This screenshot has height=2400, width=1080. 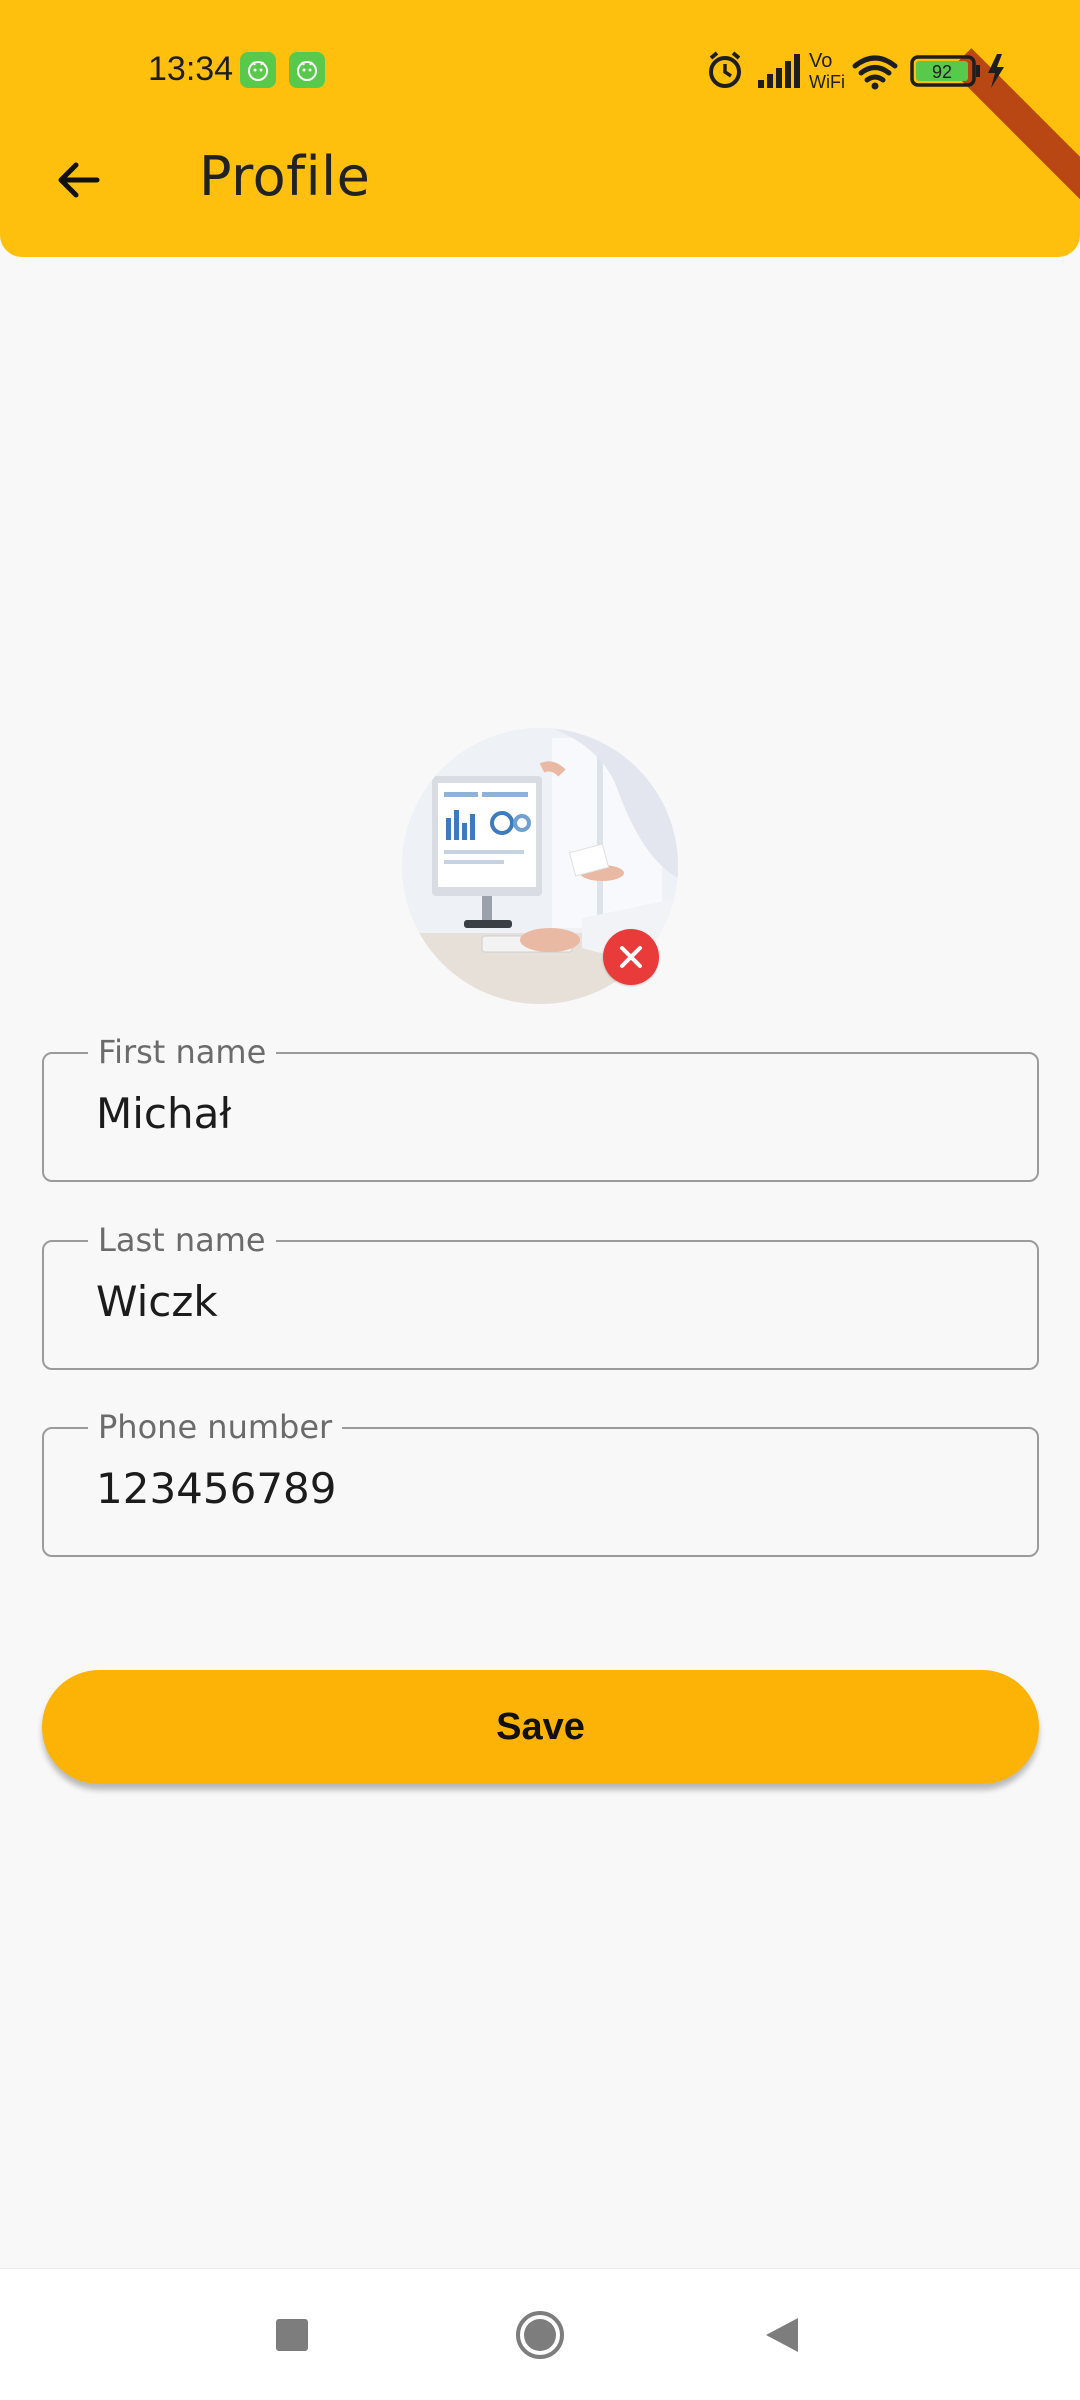 I want to click on close-icon, so click(x=631, y=957).